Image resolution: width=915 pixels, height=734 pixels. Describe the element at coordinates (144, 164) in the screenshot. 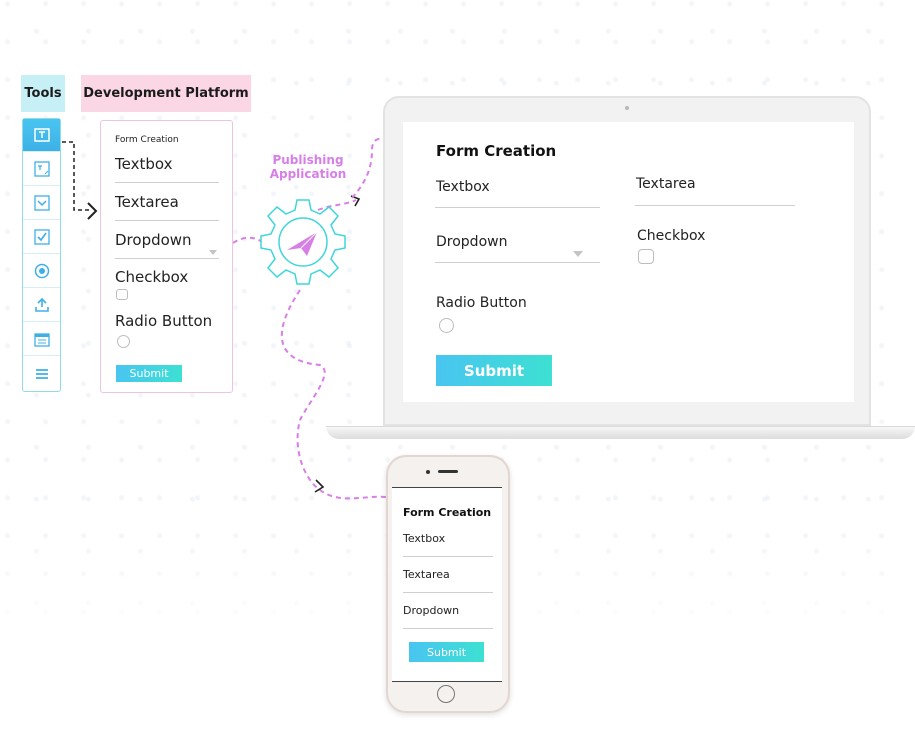

I see `dev-textbox-label: Textbox` at that location.